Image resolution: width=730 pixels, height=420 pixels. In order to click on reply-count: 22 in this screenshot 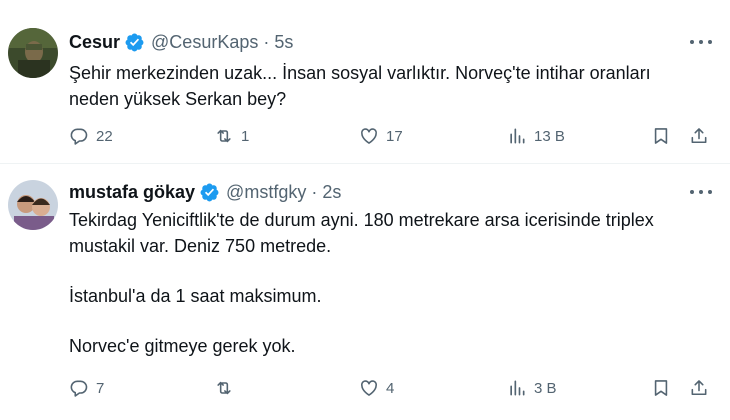, I will do `click(104, 136)`.